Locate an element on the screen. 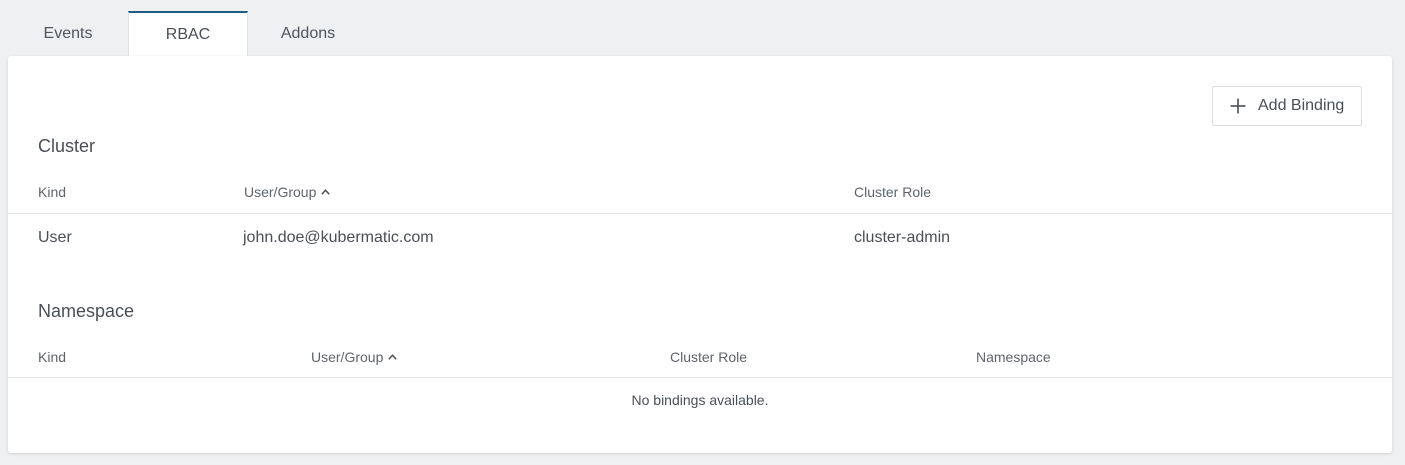 The width and height of the screenshot is (1405, 465). tab-rbac-label: RBAC is located at coordinates (188, 34).